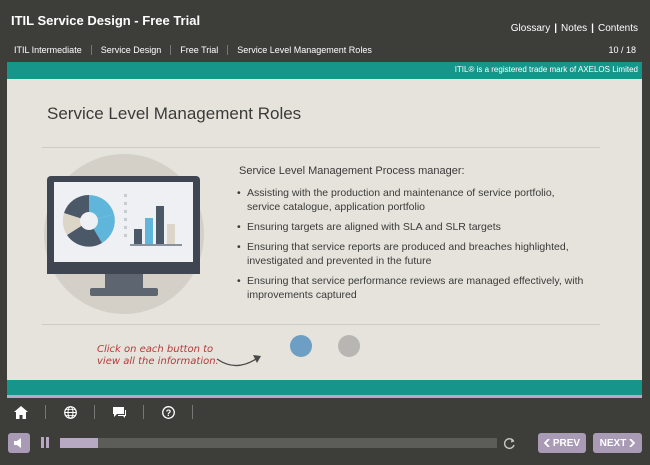 The width and height of the screenshot is (650, 465). What do you see at coordinates (48, 50) in the screenshot?
I see `breadcrumb-item: ITIL Intermediate` at bounding box center [48, 50].